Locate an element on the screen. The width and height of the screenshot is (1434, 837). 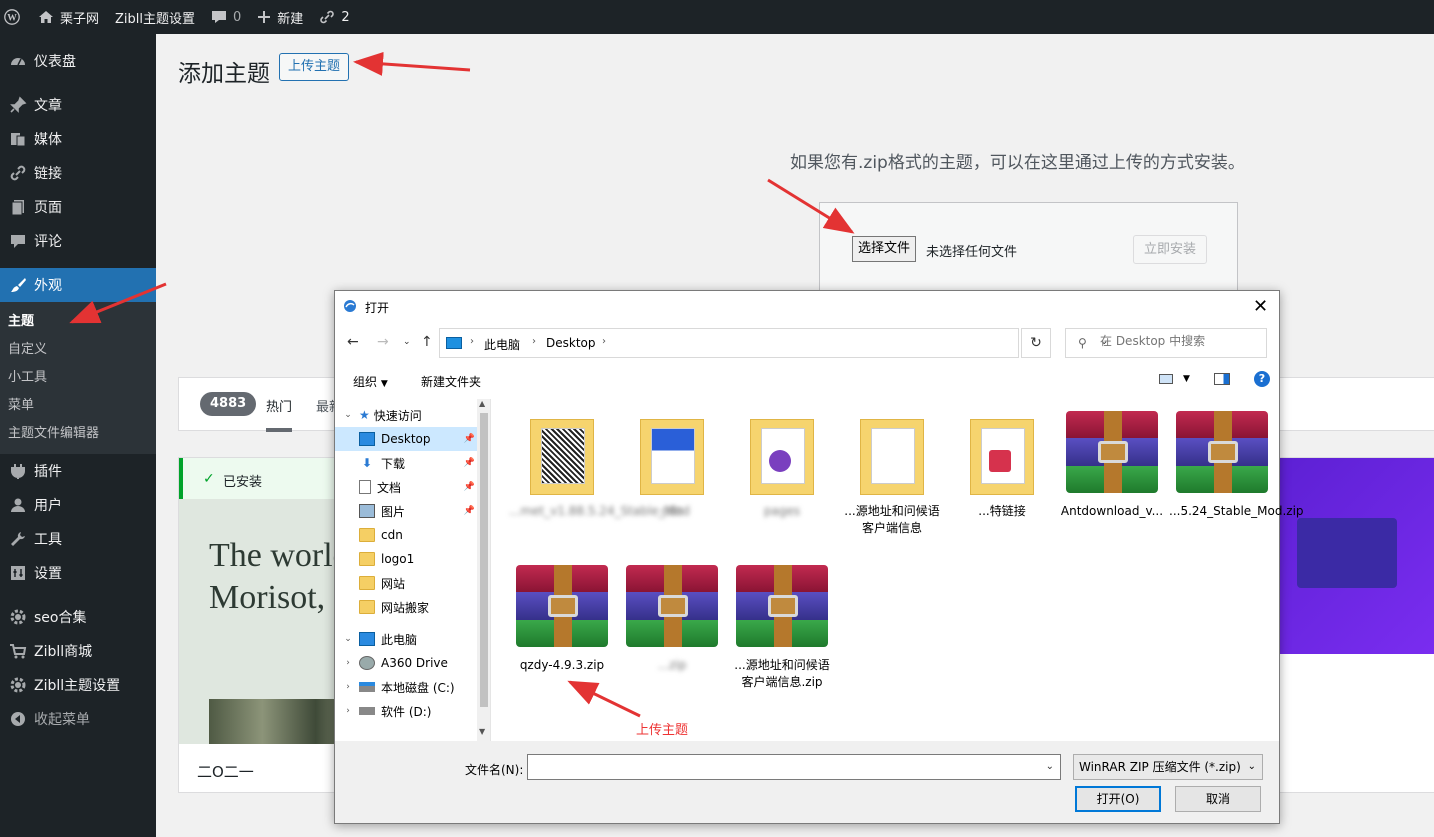
file-type-select: WinRAR ZIP 压缩文件 (*.zip) ⌄ is located at coordinates (1168, 767).